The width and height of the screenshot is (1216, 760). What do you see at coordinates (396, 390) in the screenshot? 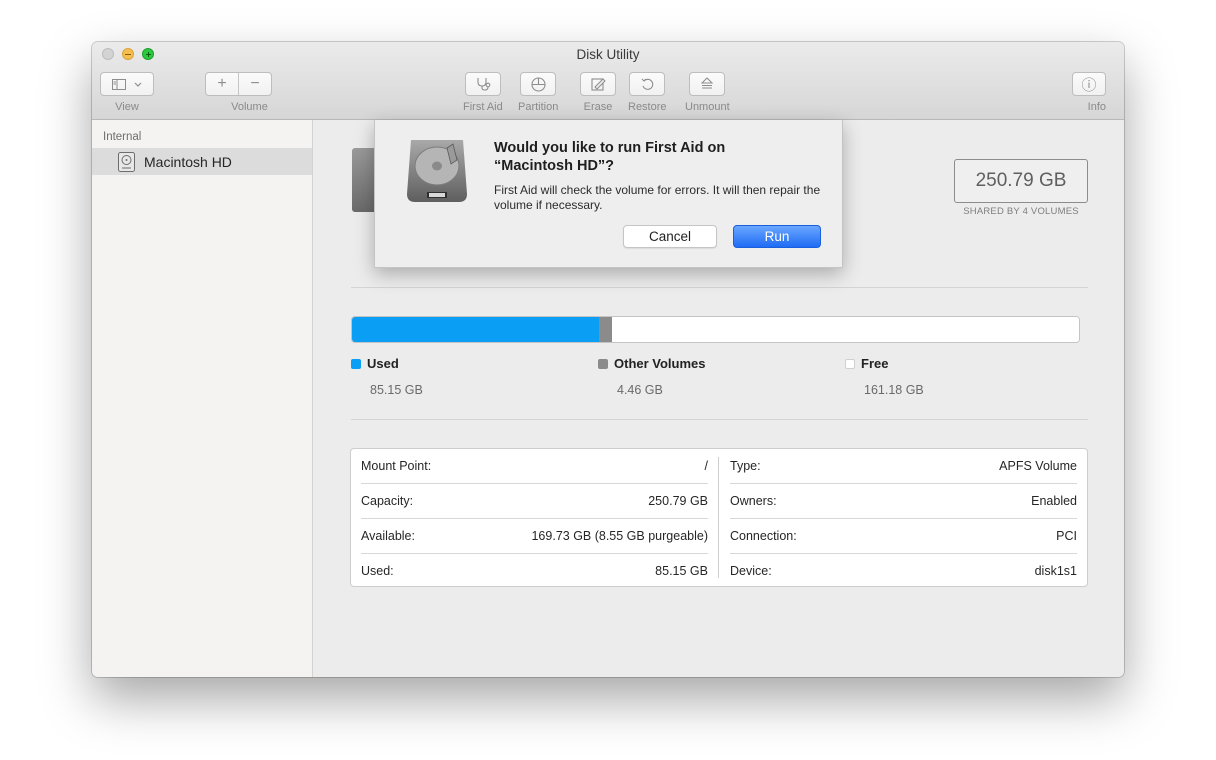
I see `legend-used-value: 85.15 GB` at bounding box center [396, 390].